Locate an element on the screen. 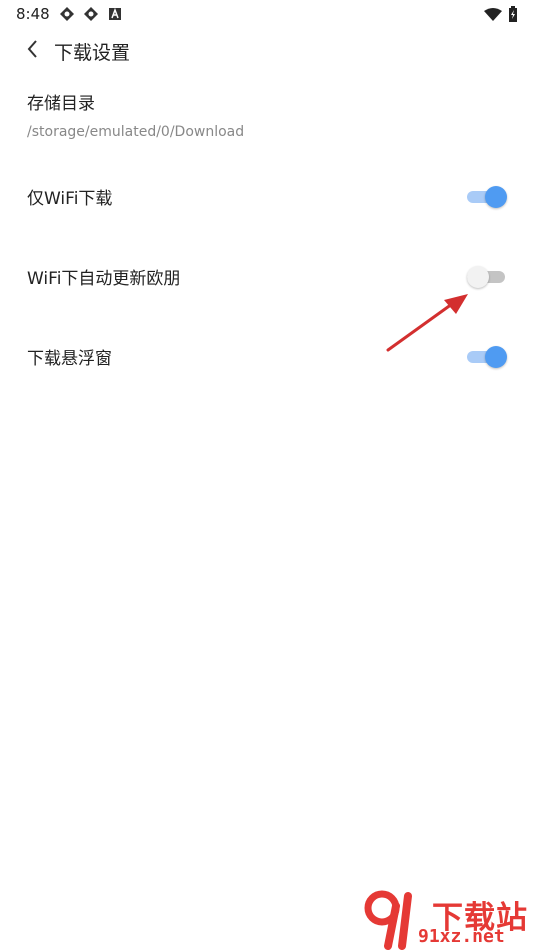 The width and height of the screenshot is (534, 950). watermark-site-text: 91xz.net is located at coordinates (461, 936).